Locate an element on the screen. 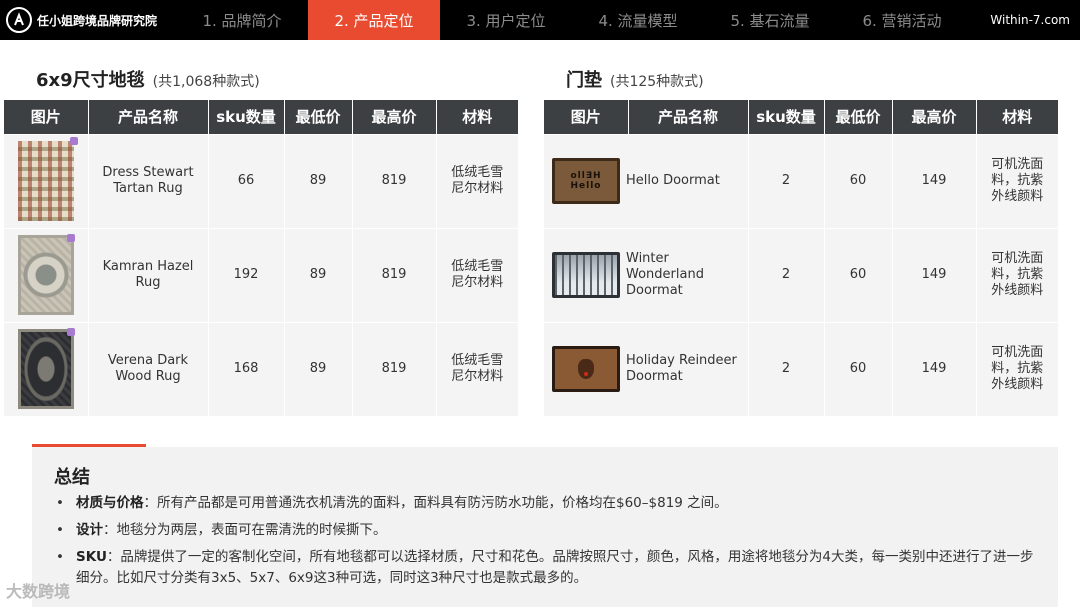 Image resolution: width=1080 pixels, height=610 pixels. rugs-title: 6x9尺寸地毯 is located at coordinates (90, 80).